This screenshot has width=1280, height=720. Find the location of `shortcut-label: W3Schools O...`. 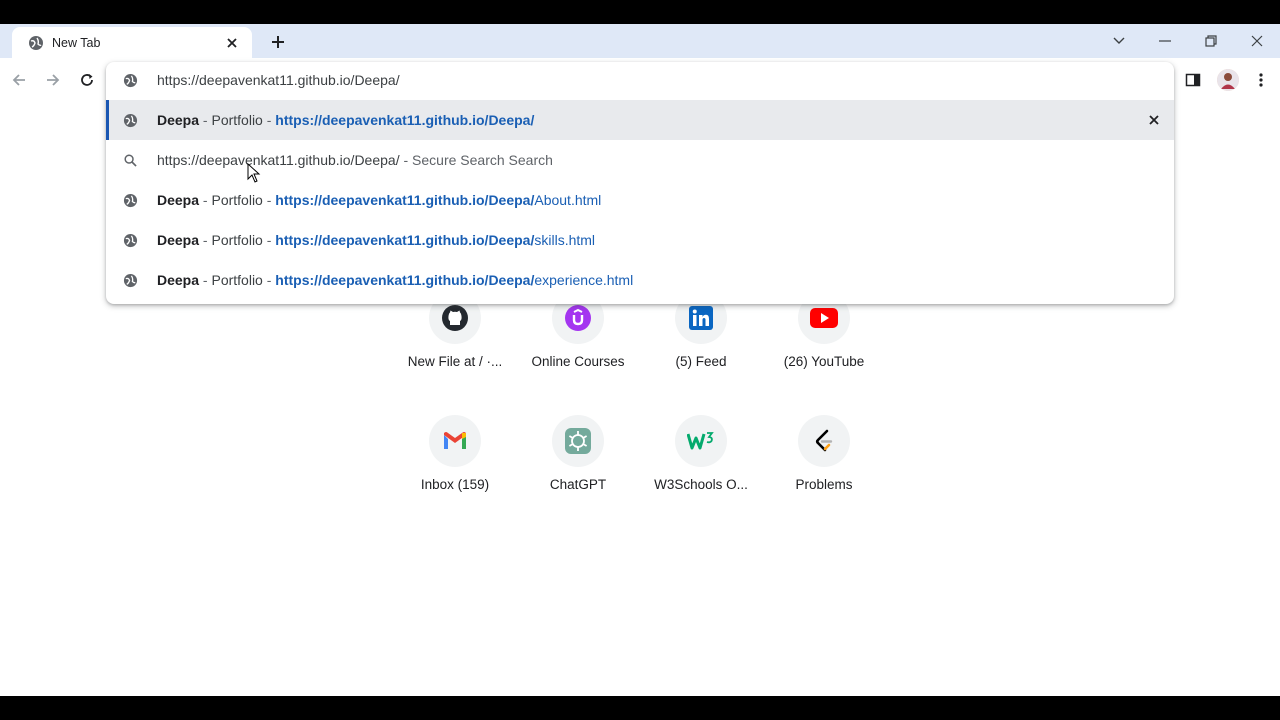

shortcut-label: W3Schools O... is located at coordinates (701, 484).